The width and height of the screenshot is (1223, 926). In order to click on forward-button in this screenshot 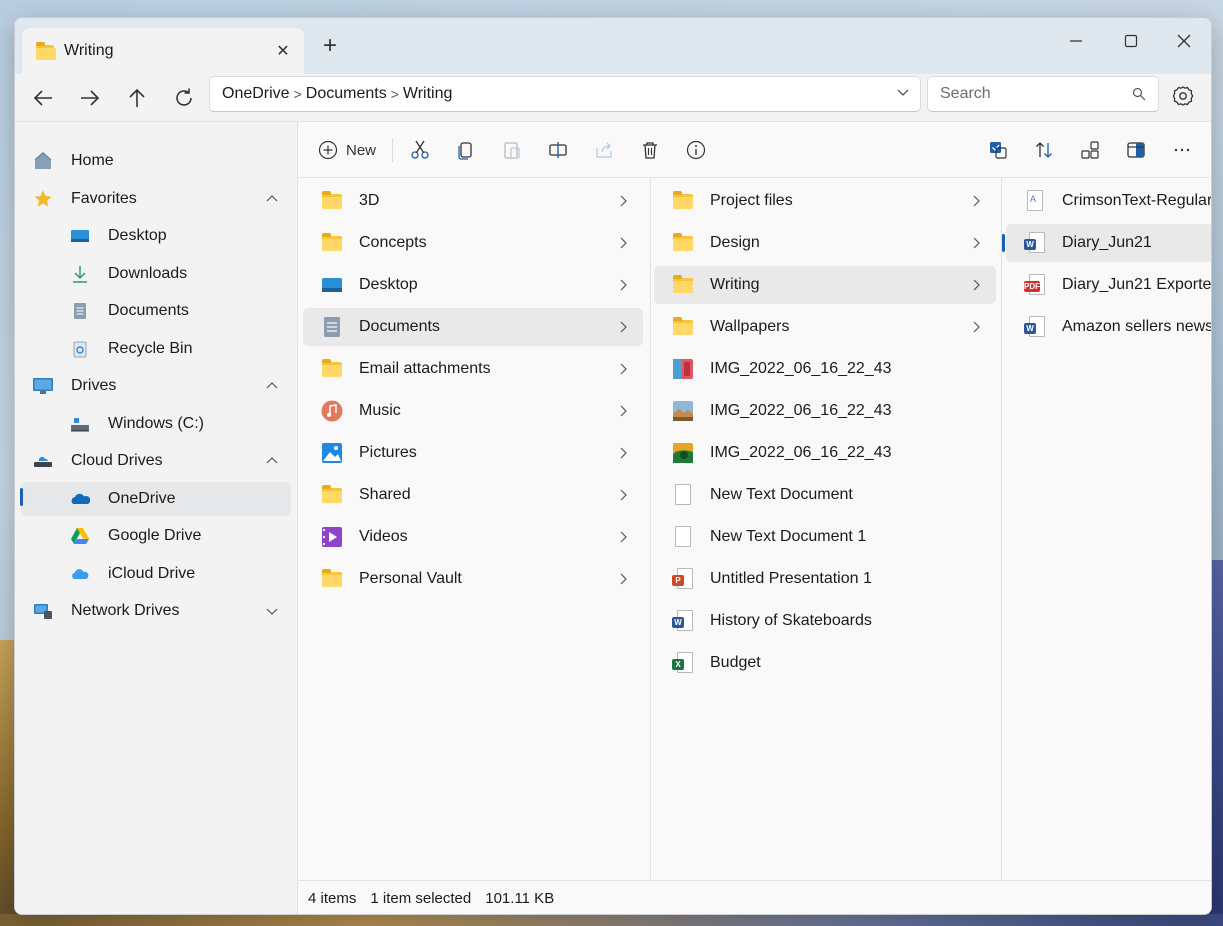, I will do `click(90, 98)`.